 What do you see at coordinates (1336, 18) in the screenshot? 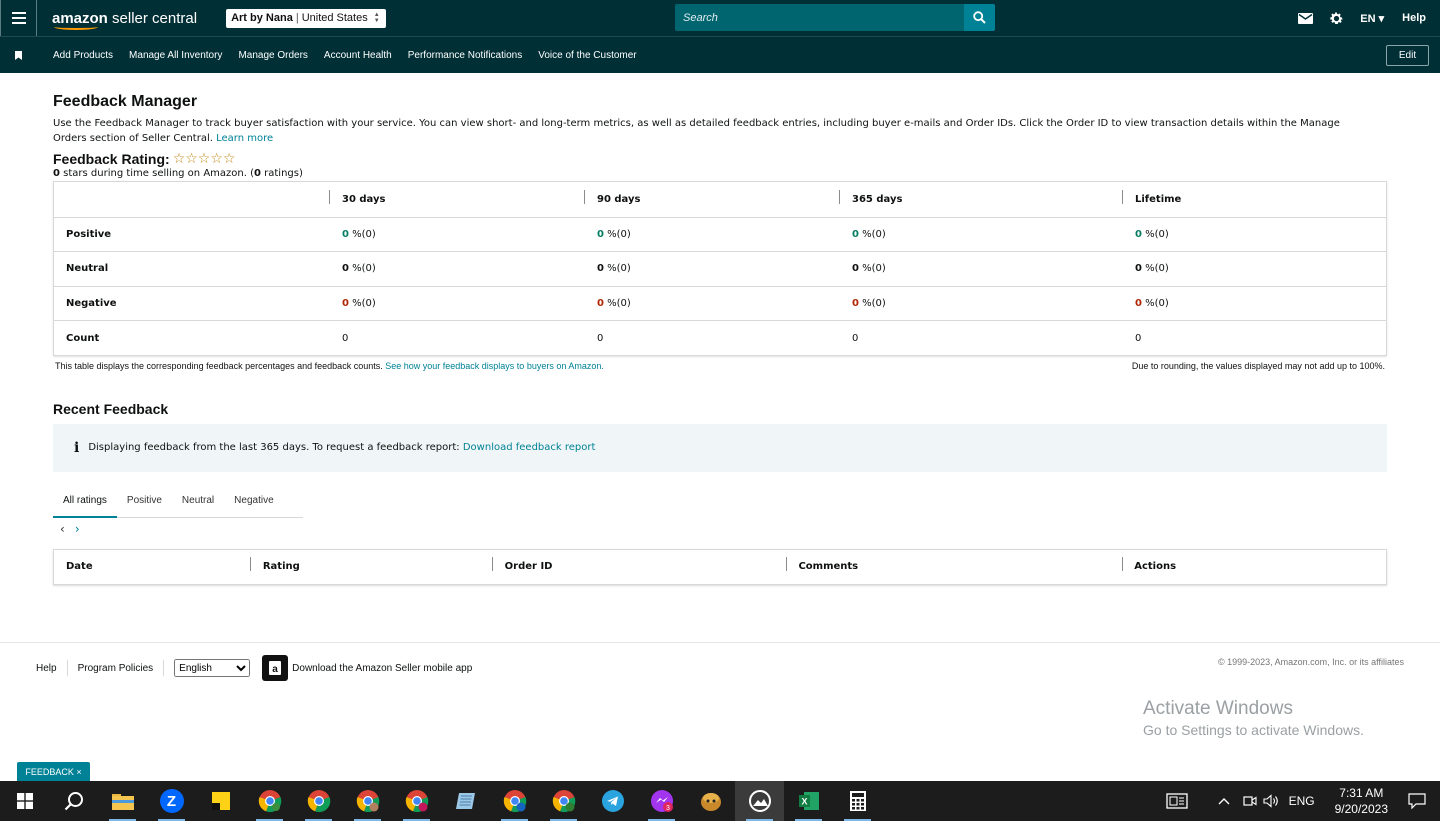
I see `gear-icon` at bounding box center [1336, 18].